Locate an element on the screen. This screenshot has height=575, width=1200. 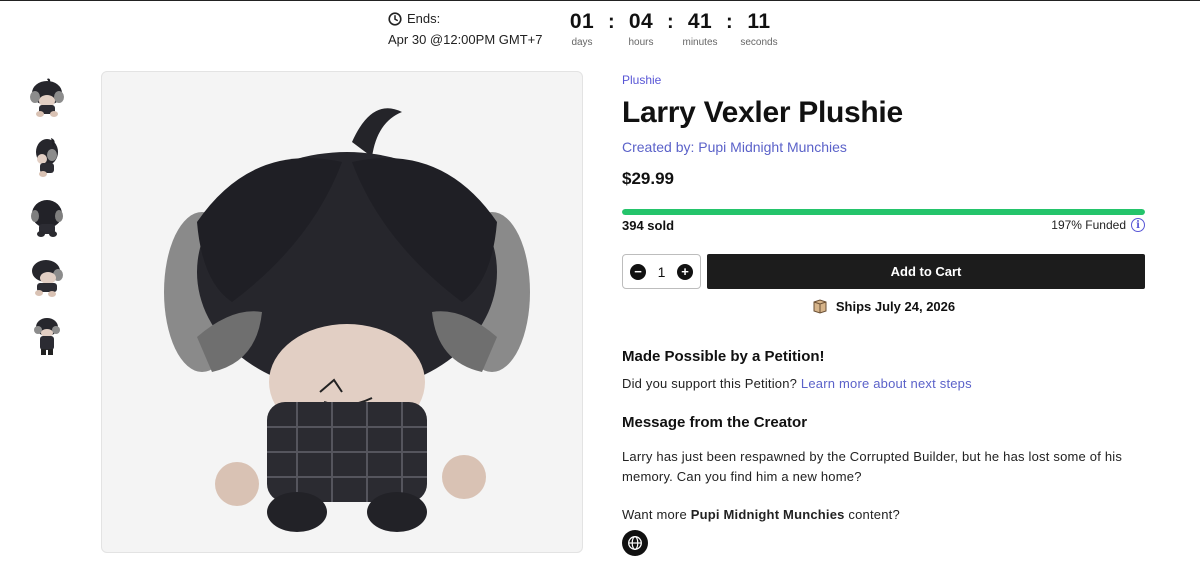
countdown-minutes: 41 minutes is located at coordinates (700, 29).